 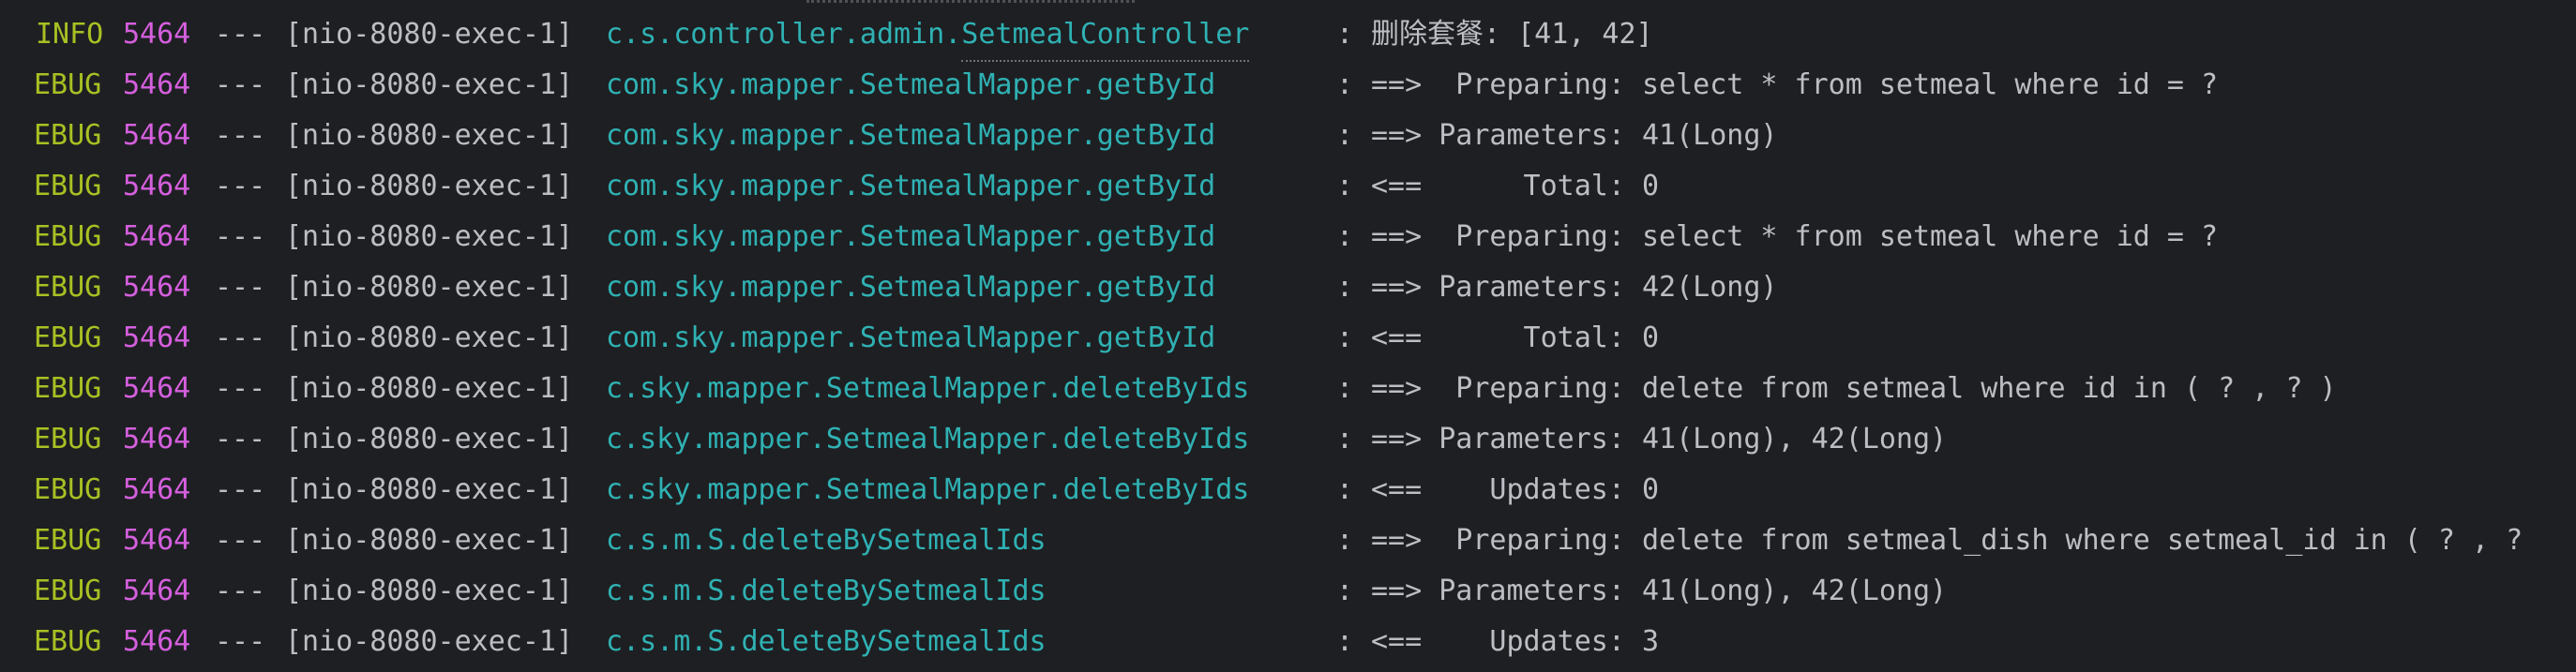 What do you see at coordinates (1105, 35) in the screenshot?
I see `logger-class-link: SetmealController` at bounding box center [1105, 35].